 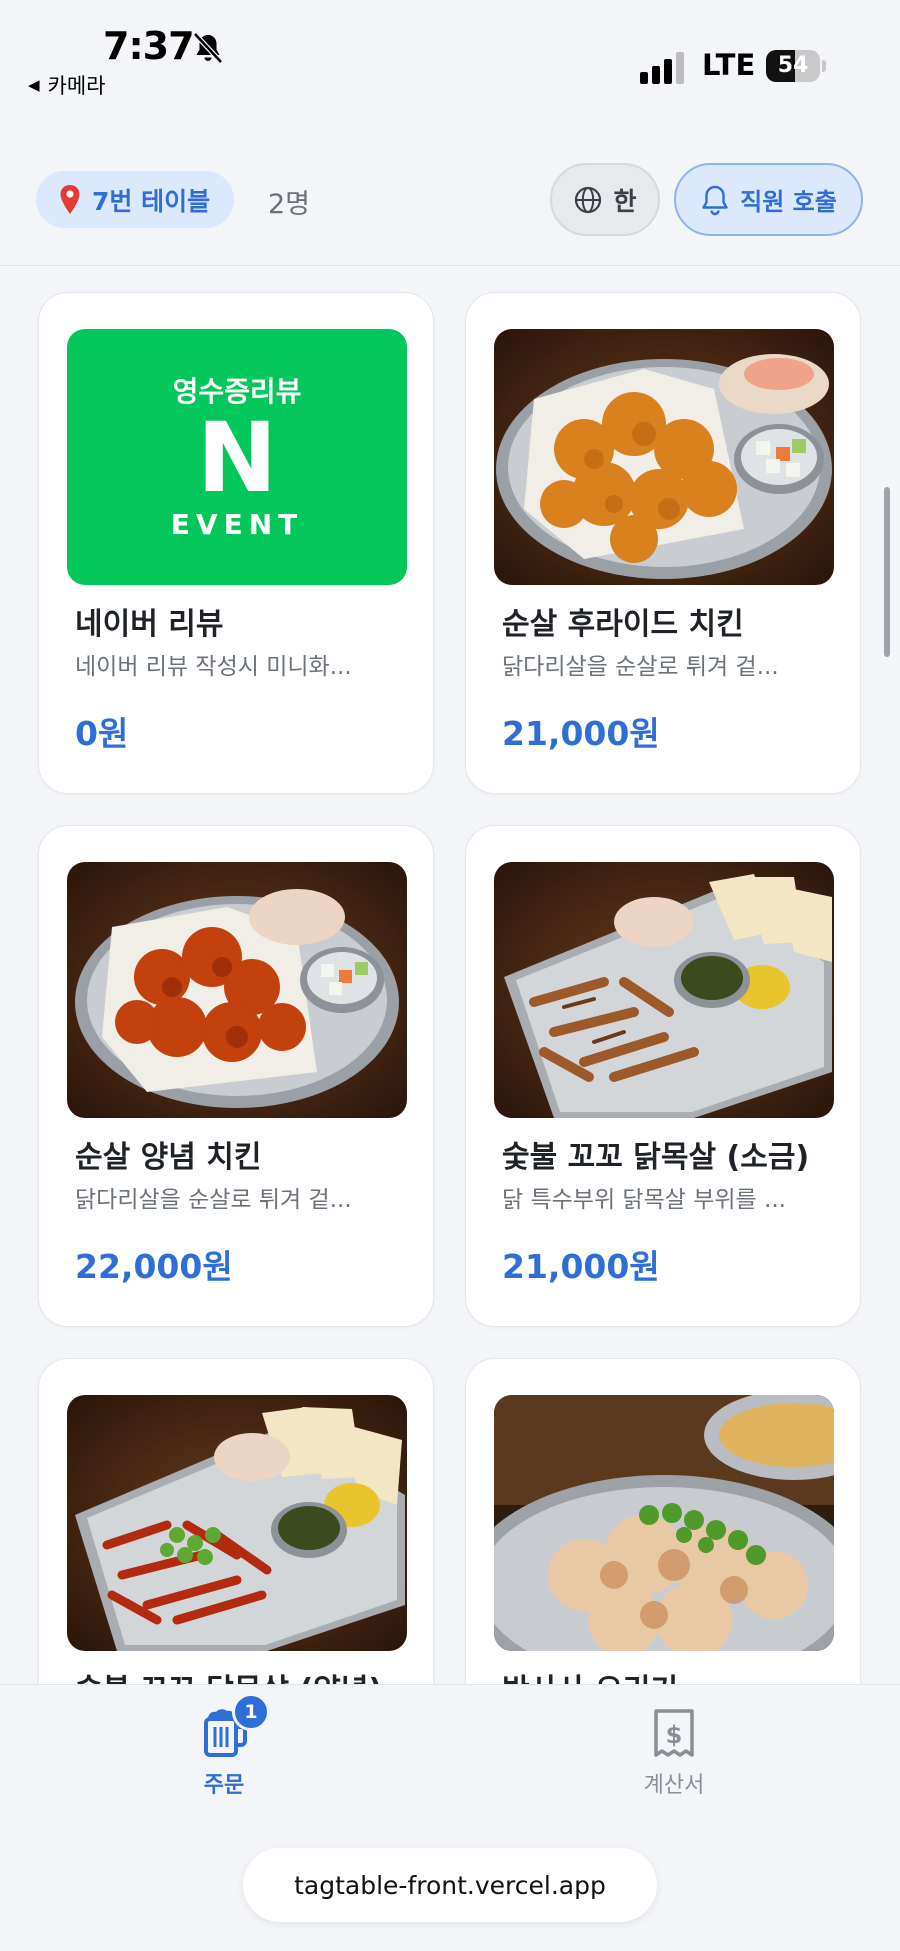 I want to click on menu-name: 숯불 꼬꼬 닭목살 (양념), so click(x=240, y=1675).